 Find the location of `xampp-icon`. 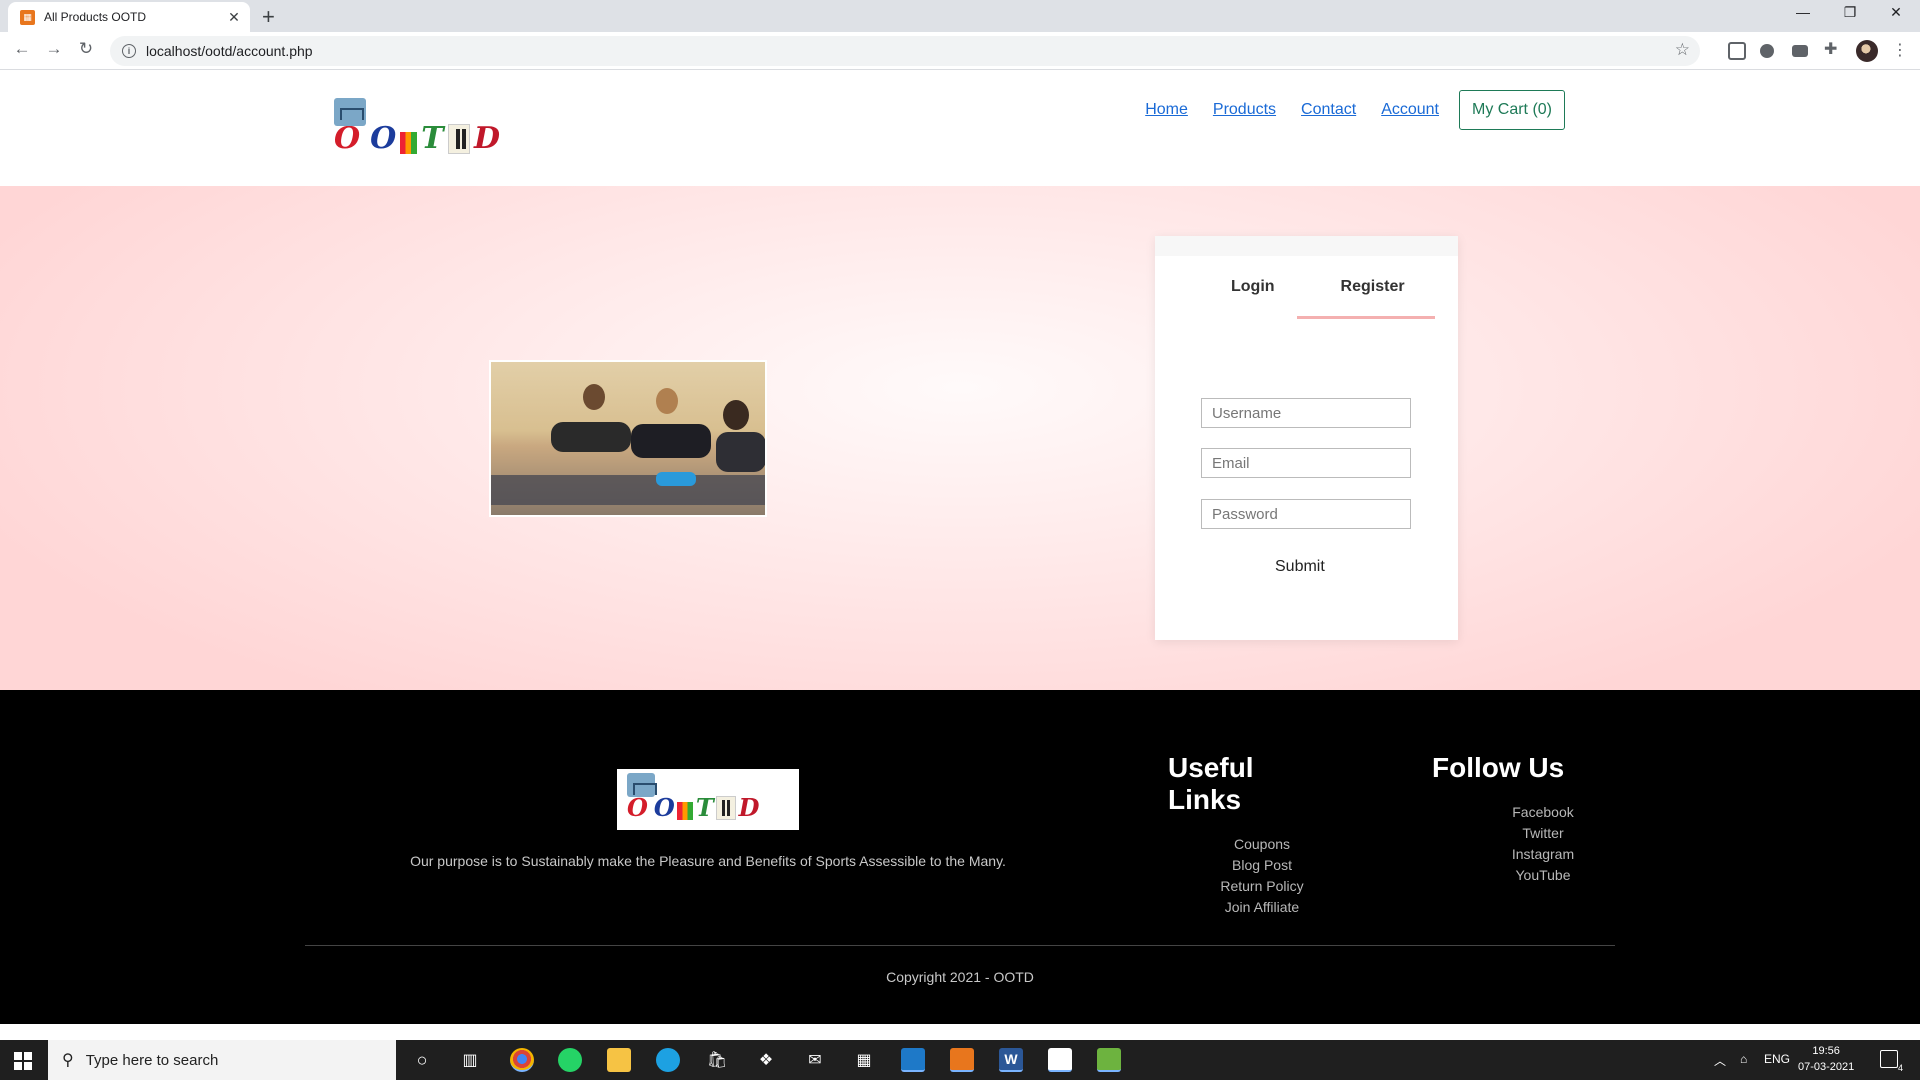

xampp-icon is located at coordinates (962, 1060).